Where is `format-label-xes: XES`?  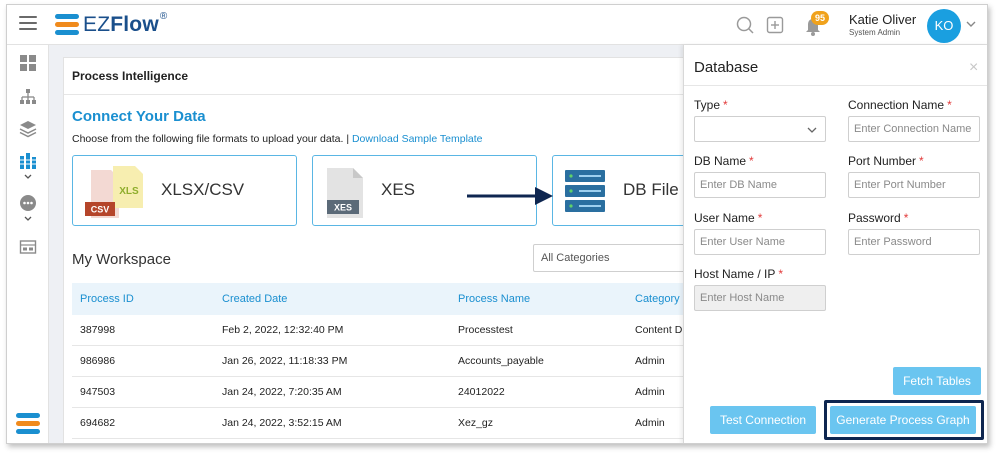
format-label-xes: XES is located at coordinates (398, 189).